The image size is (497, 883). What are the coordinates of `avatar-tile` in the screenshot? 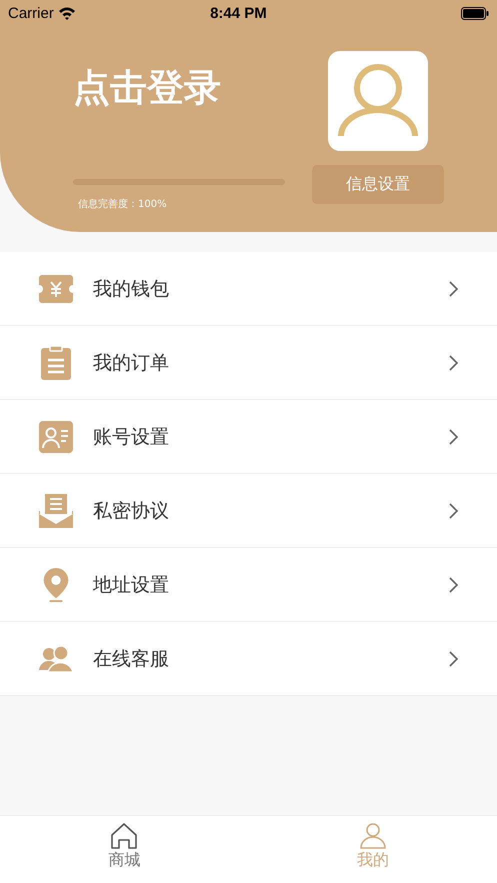 It's located at (378, 101).